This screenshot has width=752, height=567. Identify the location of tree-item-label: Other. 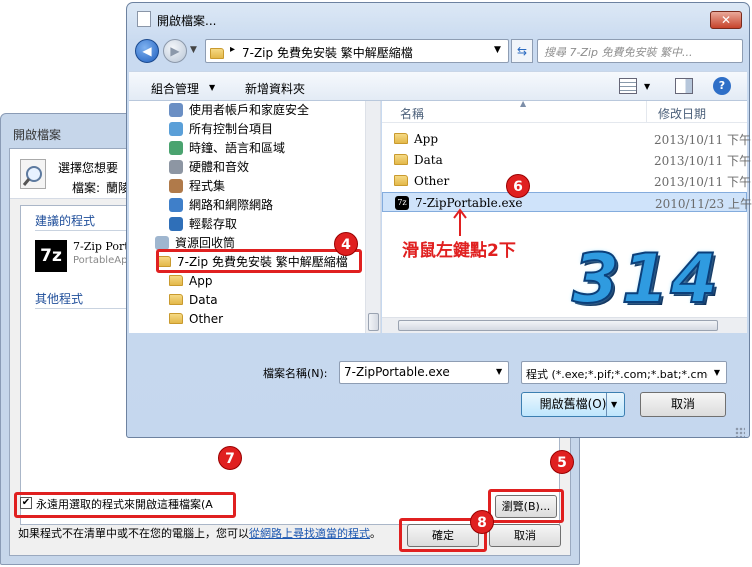
(206, 319).